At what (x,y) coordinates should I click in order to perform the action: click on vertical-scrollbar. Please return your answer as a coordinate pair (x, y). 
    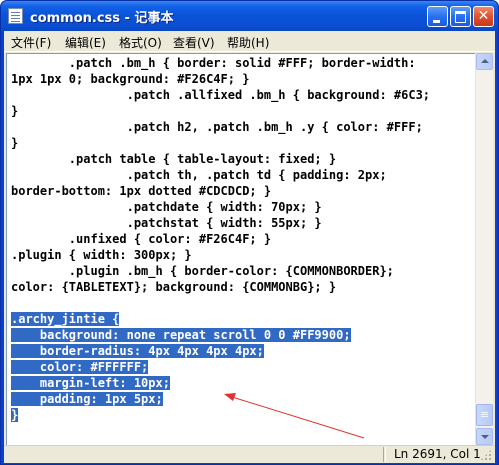
    Looking at the image, I should click on (484, 249).